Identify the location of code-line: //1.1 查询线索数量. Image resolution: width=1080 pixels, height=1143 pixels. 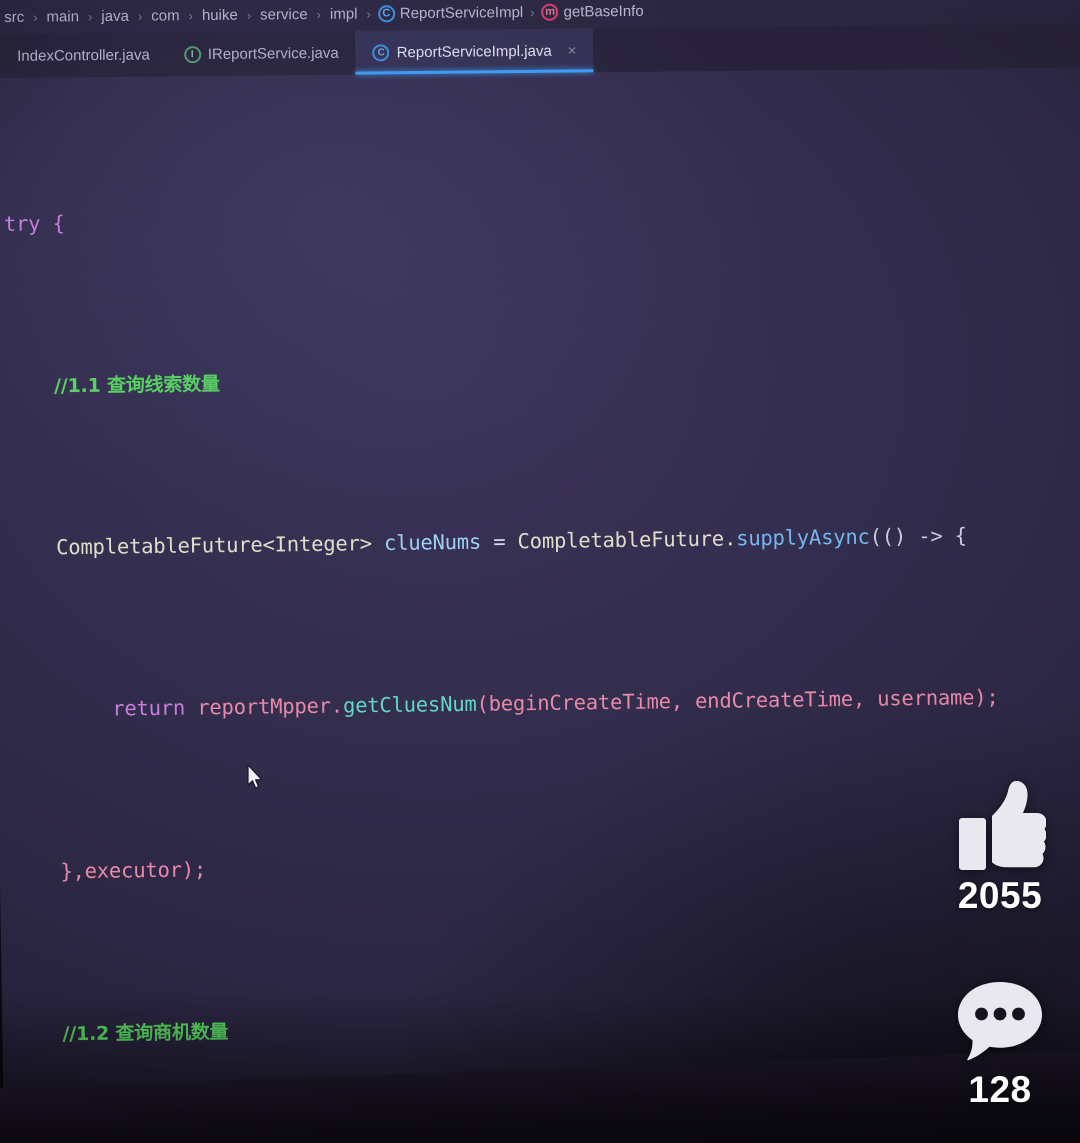
(542, 378).